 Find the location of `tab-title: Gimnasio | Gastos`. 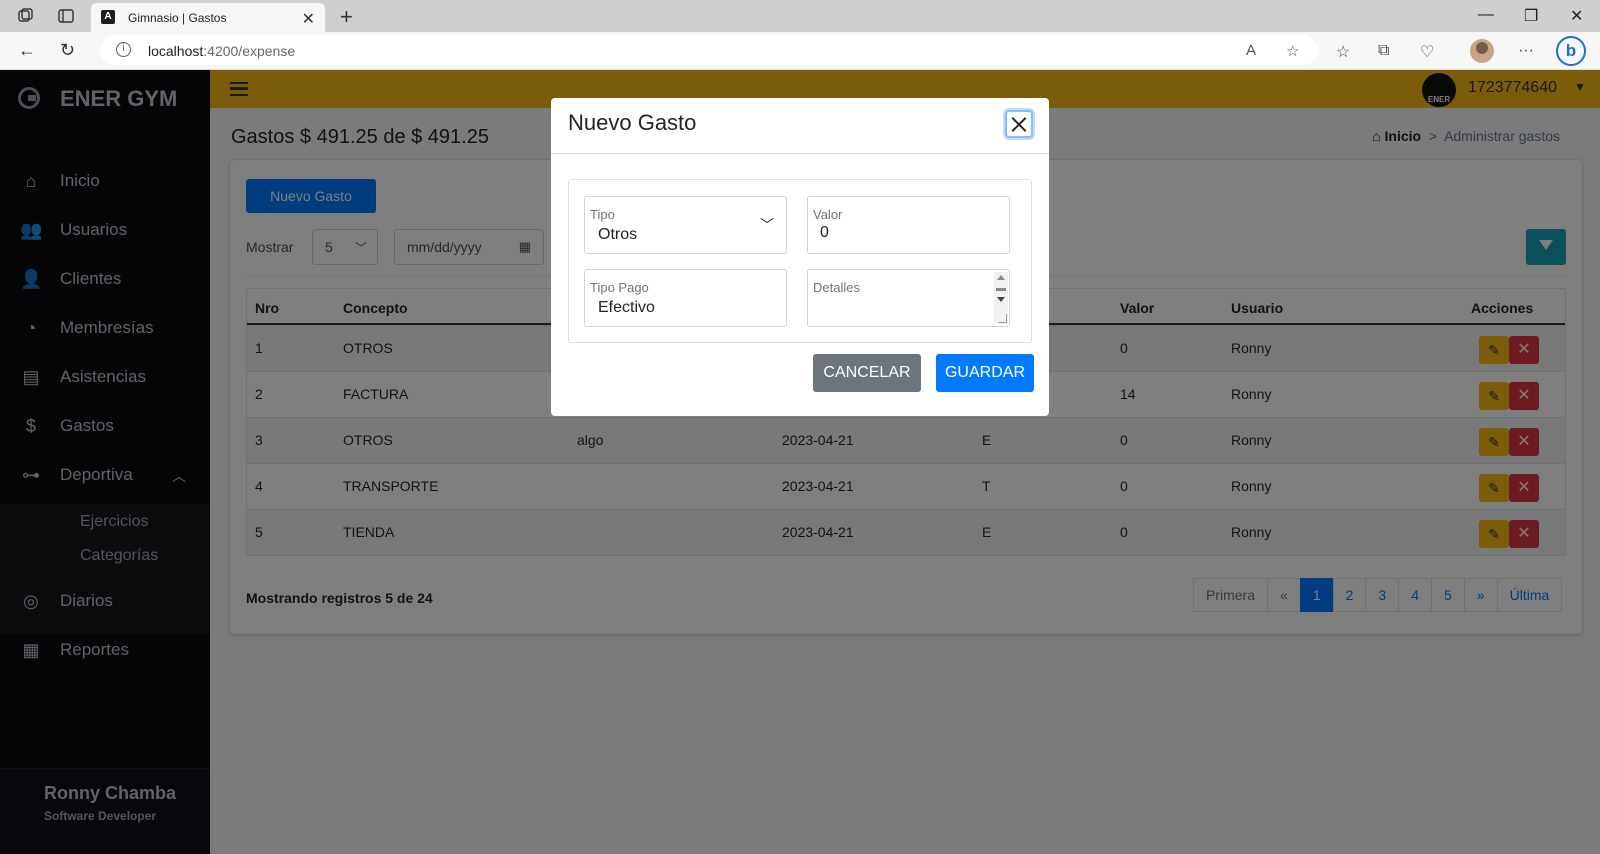

tab-title: Gimnasio | Gastos is located at coordinates (177, 18).